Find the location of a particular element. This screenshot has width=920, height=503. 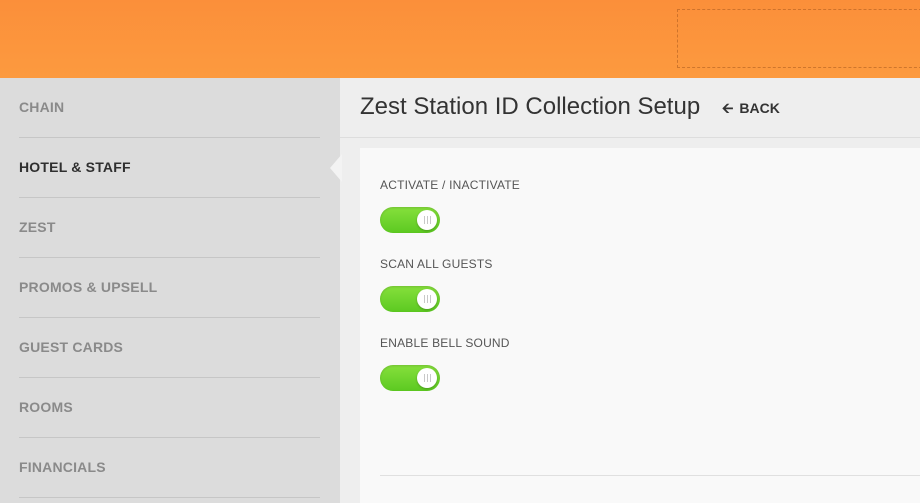

sidebar-item-guest-cards: GUEST CARDS is located at coordinates (169, 348).